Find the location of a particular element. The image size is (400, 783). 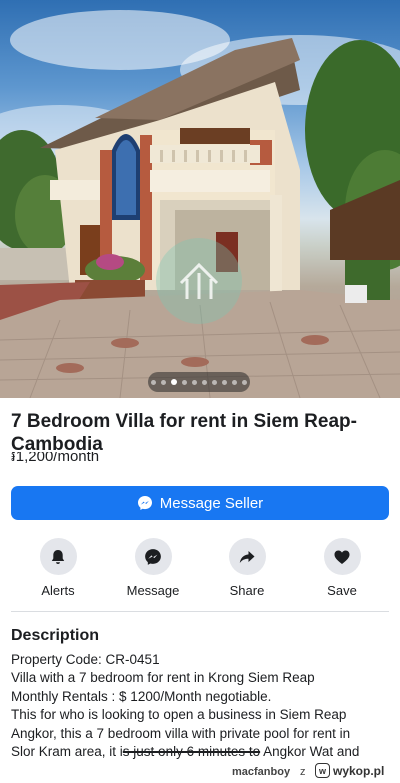

message-button: Message is located at coordinates (153, 568).